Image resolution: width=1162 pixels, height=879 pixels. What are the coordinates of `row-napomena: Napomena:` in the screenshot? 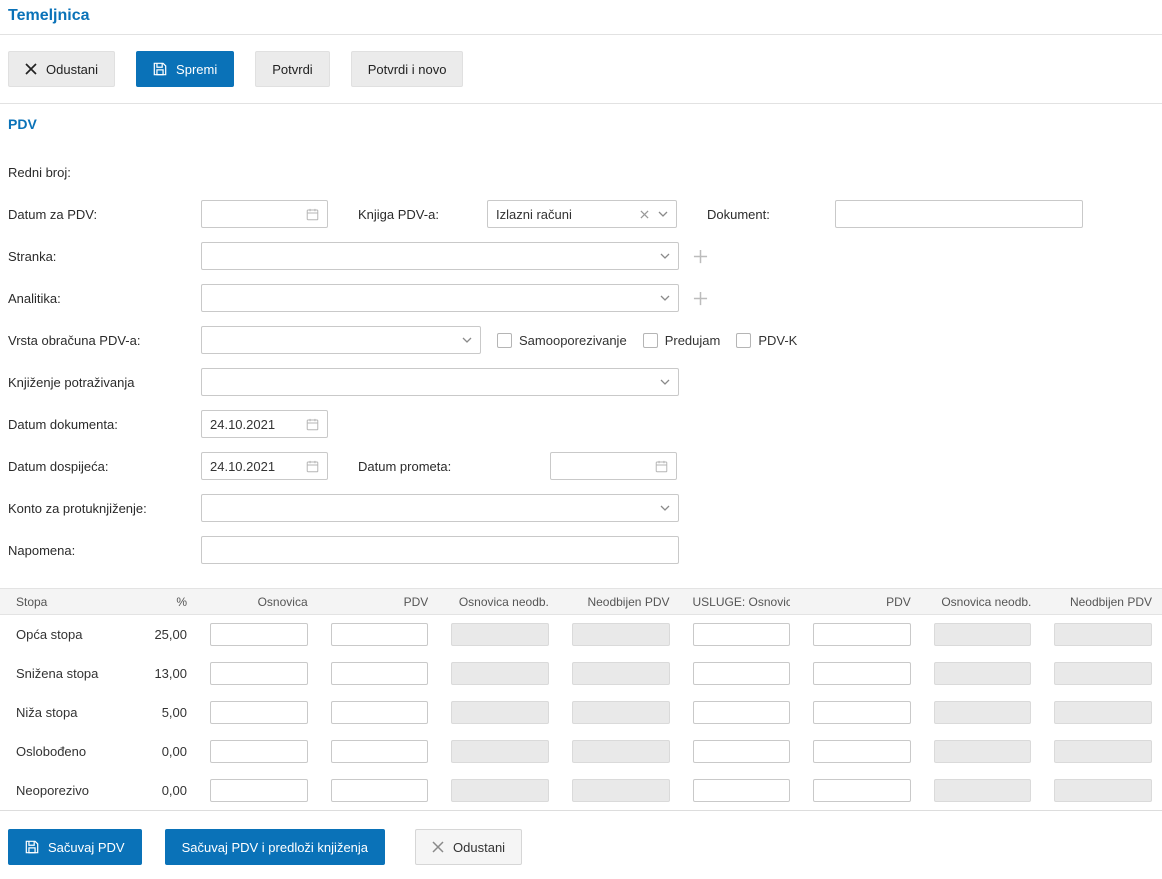 It's located at (581, 550).